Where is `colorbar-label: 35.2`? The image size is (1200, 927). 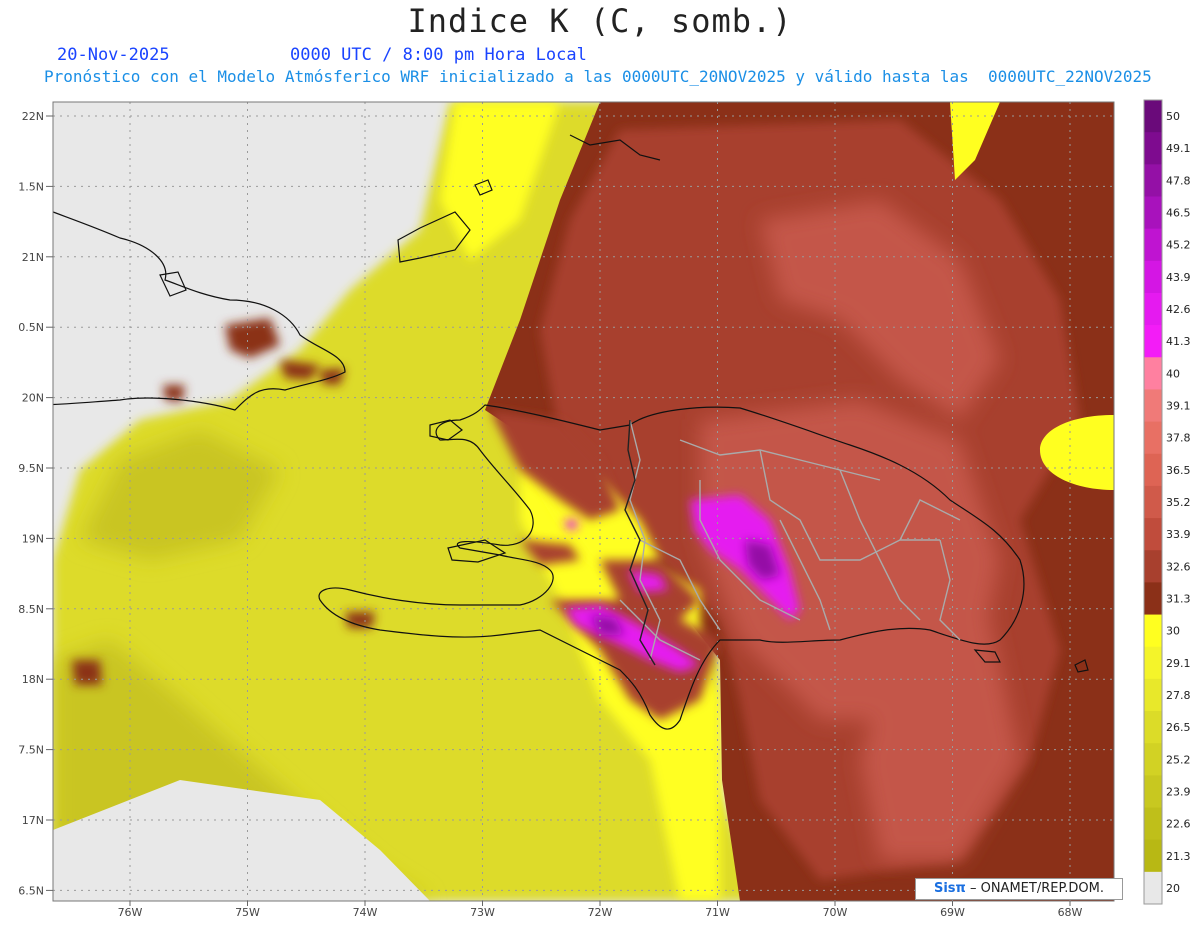 colorbar-label: 35.2 is located at coordinates (1178, 502).